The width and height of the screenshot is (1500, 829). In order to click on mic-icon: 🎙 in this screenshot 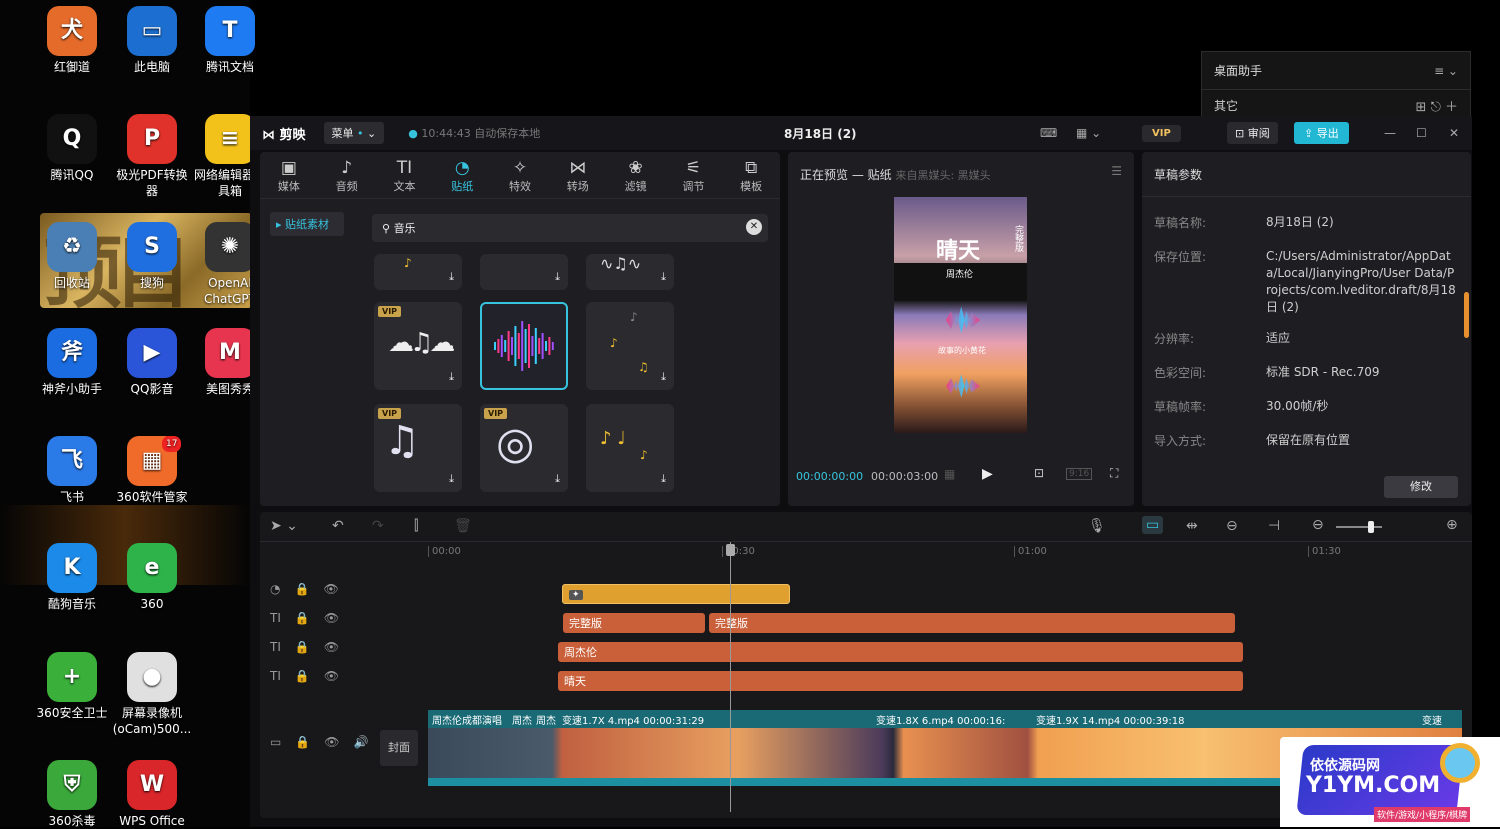, I will do `click(1097, 526)`.